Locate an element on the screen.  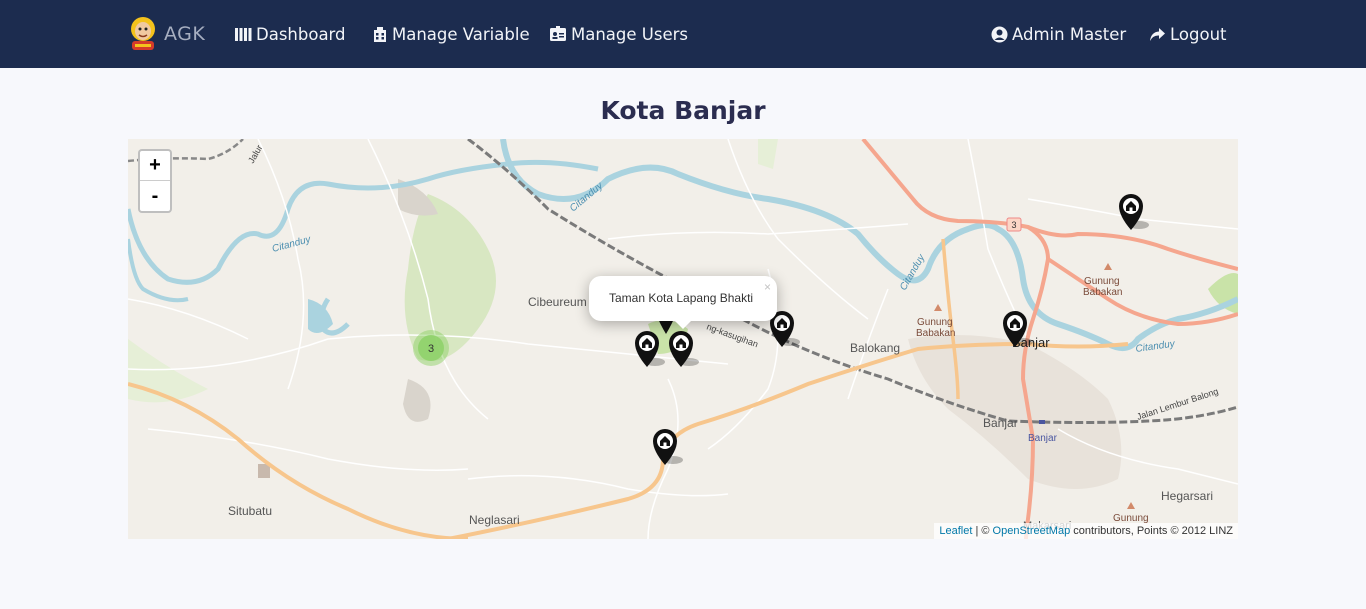
openstreetmap-link: OpenStreetMap is located at coordinates (1032, 531).